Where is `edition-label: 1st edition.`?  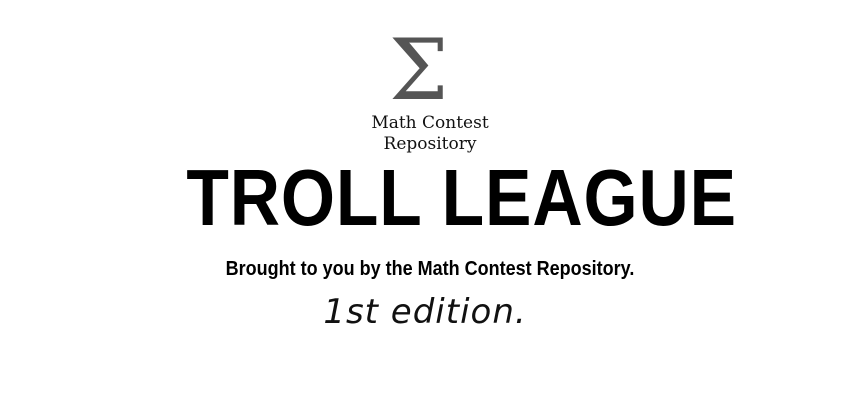
edition-label: 1st edition. is located at coordinates (425, 312).